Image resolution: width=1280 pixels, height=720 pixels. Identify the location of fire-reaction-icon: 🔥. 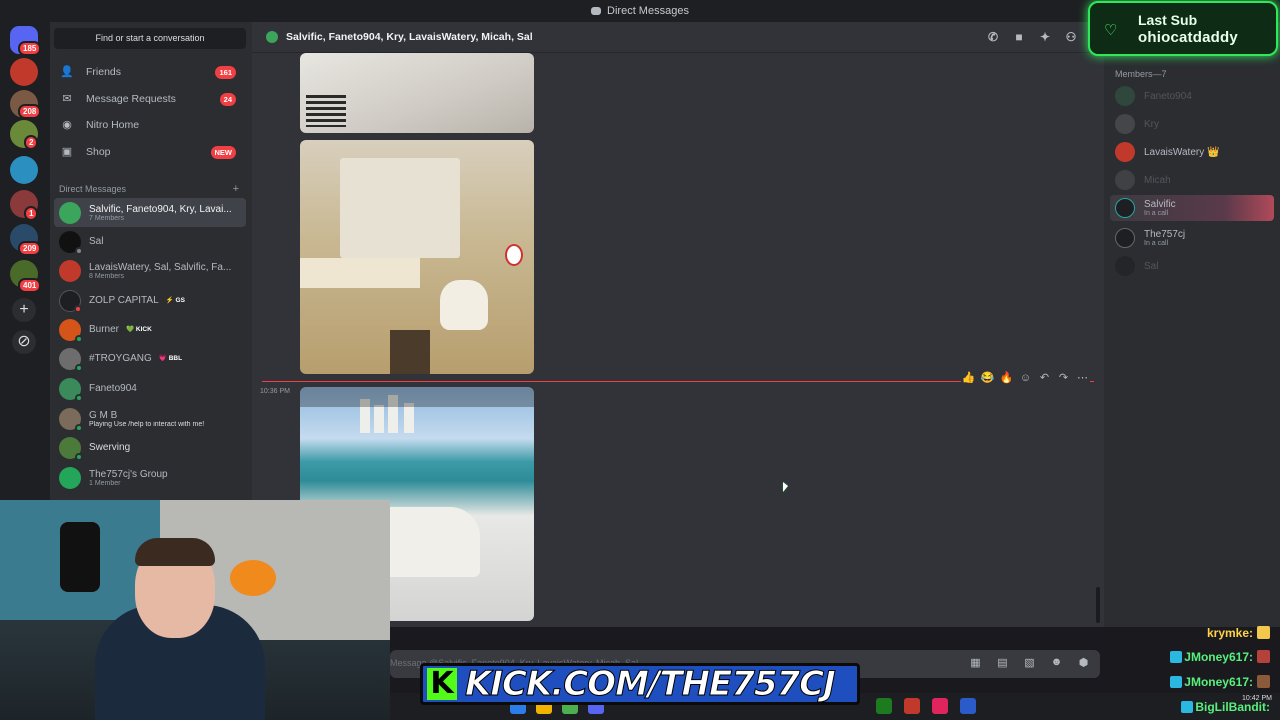
(1006, 377).